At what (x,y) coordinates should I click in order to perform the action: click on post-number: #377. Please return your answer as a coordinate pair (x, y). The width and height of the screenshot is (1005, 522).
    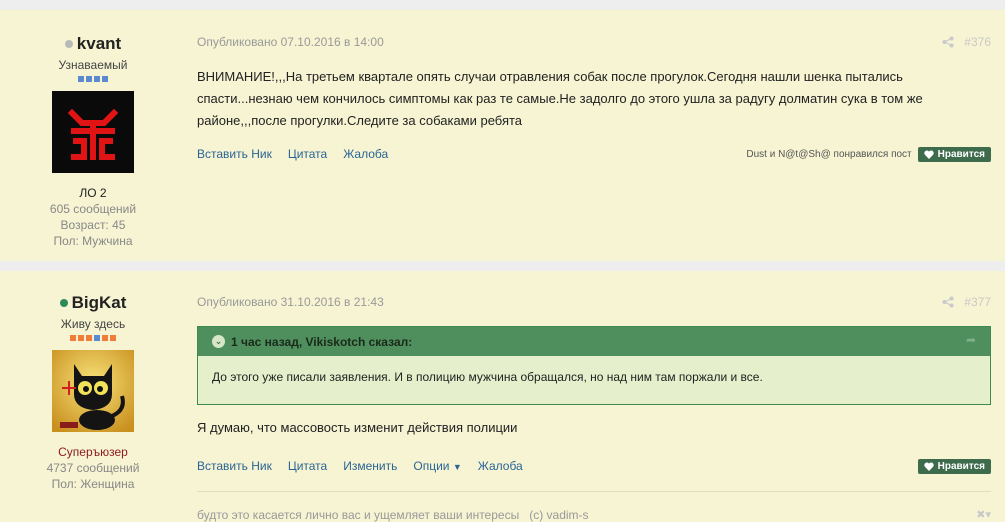
    Looking at the image, I should click on (977, 302).